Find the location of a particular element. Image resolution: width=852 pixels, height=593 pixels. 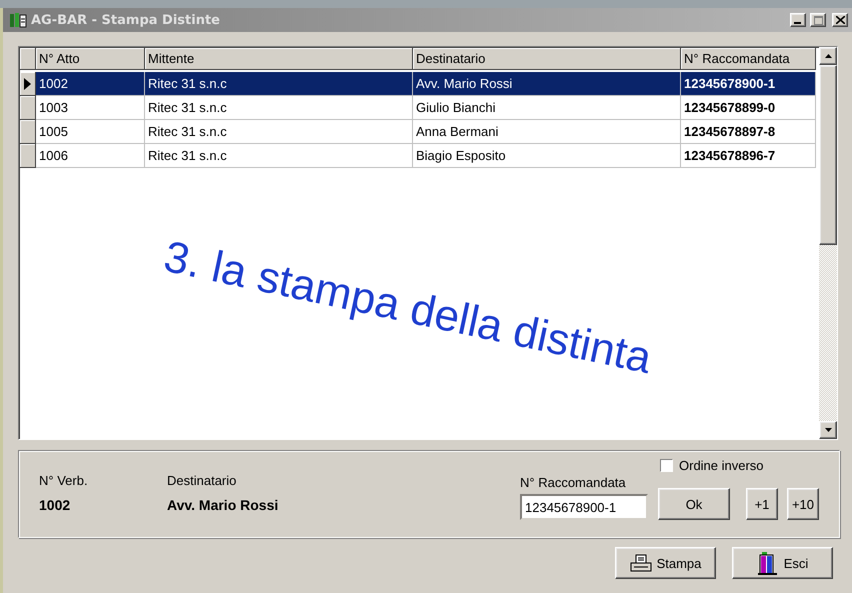

verbal-number: 1002 is located at coordinates (55, 505).